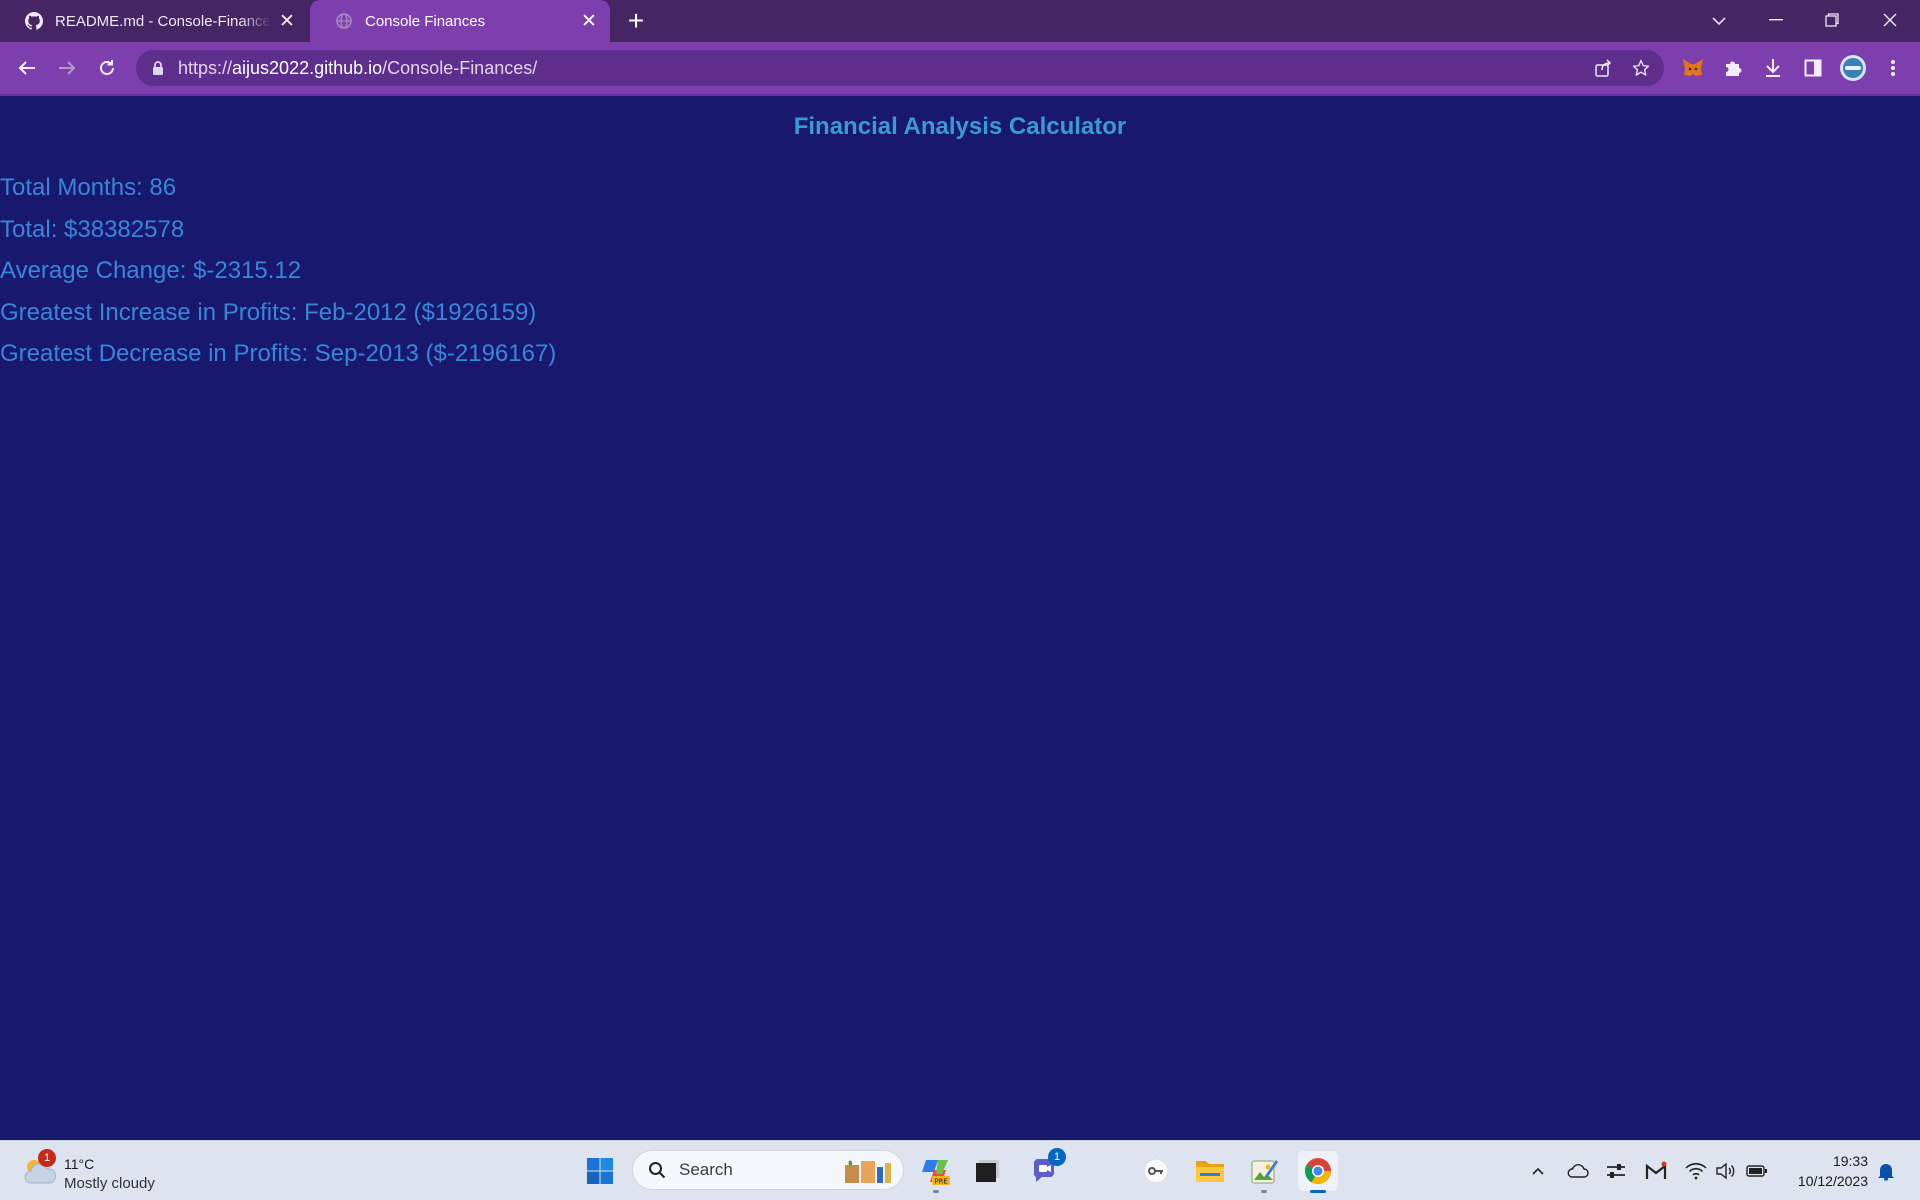  I want to click on wifi-icon, so click(1696, 1171).